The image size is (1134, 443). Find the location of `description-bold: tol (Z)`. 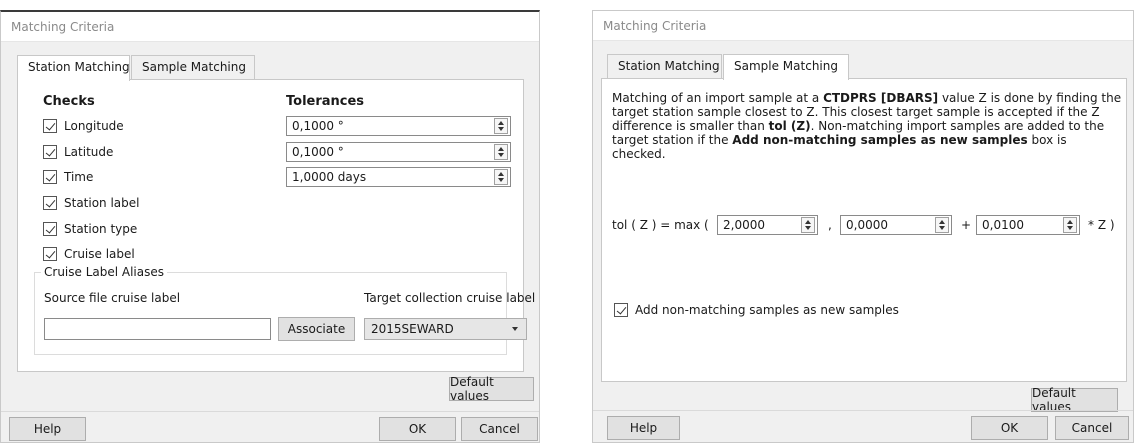

description-bold: tol (Z) is located at coordinates (789, 126).